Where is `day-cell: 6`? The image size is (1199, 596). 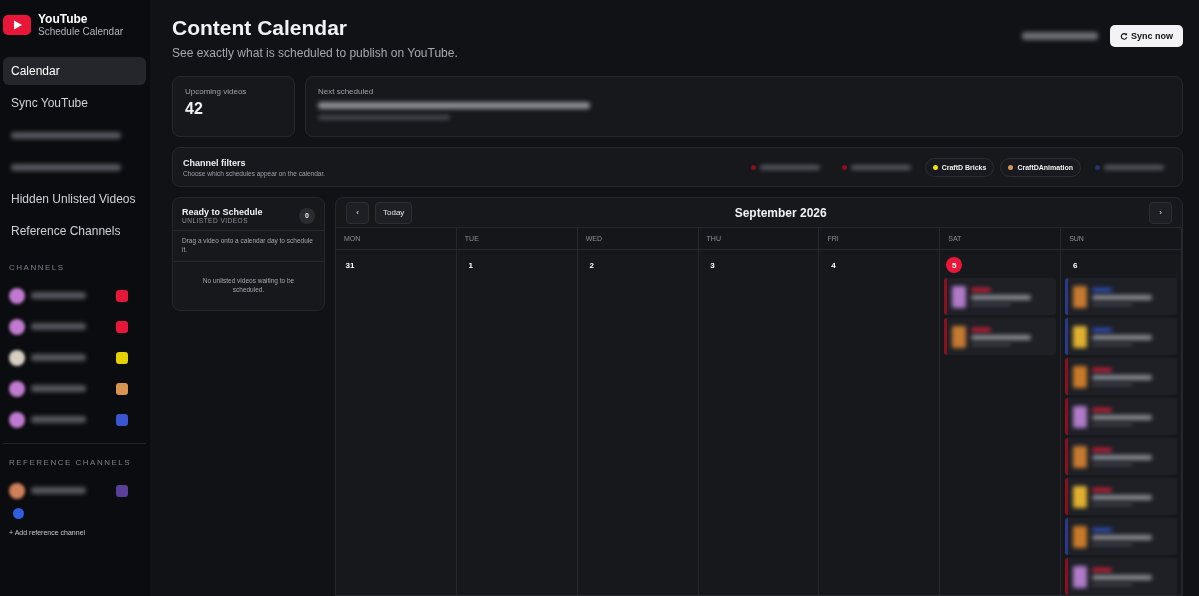
day-cell: 6 is located at coordinates (1121, 422).